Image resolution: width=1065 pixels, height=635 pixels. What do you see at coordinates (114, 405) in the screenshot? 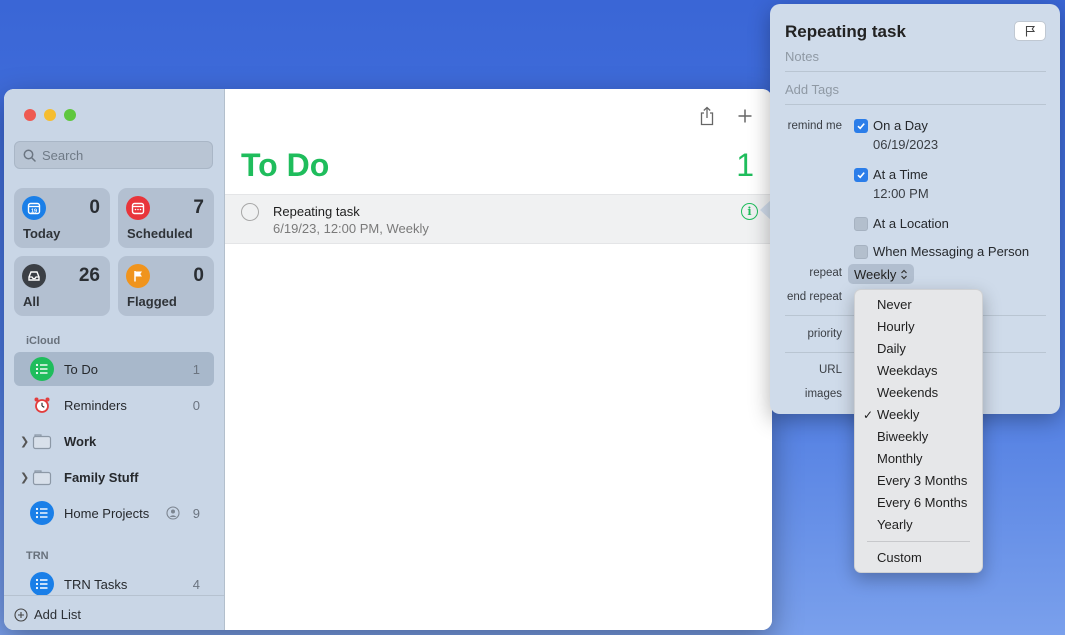
I see `sidebar-item-reminders: Reminders 0` at bounding box center [114, 405].